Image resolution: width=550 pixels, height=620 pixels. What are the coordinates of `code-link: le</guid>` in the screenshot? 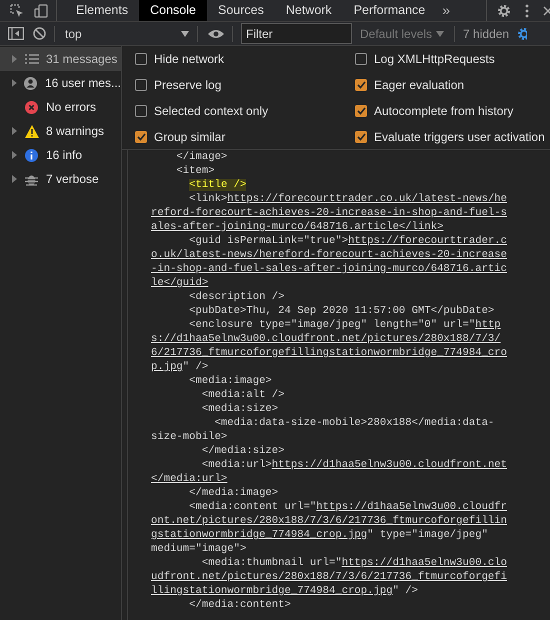 It's located at (179, 283).